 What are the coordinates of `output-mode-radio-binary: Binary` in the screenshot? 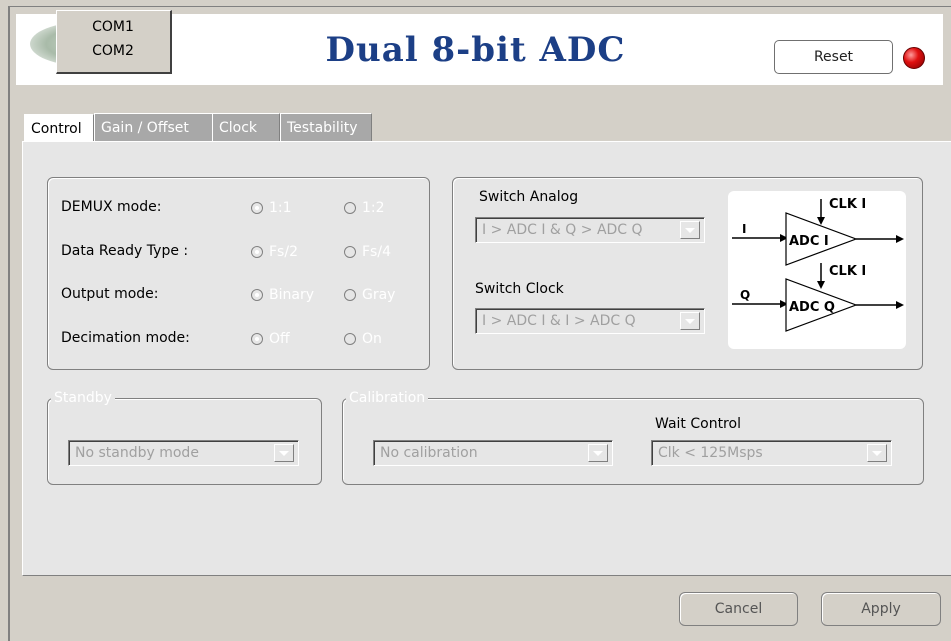 It's located at (282, 295).